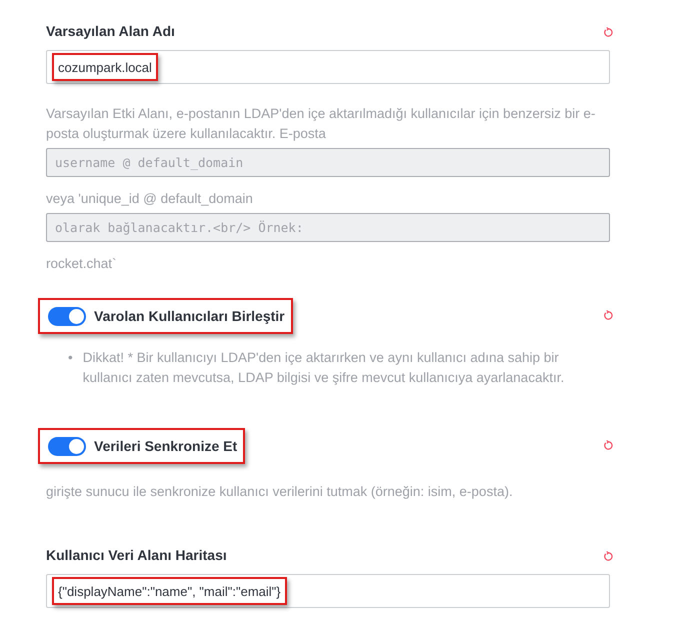 The image size is (690, 630). I want to click on setting-description: veya 'unique_id @ default_domain, so click(150, 199).